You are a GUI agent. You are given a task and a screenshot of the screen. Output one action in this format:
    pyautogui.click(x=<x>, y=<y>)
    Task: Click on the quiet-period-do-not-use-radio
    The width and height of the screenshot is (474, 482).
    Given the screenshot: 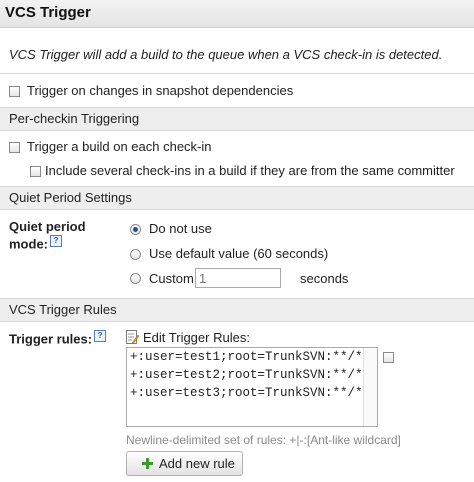 What is the action you would take?
    pyautogui.click(x=135, y=229)
    